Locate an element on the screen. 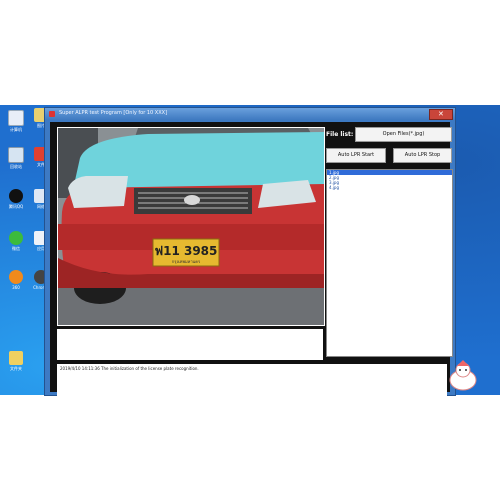 This screenshot has width=500, height=500. file-list-item: 4.jpg is located at coordinates (389, 187).